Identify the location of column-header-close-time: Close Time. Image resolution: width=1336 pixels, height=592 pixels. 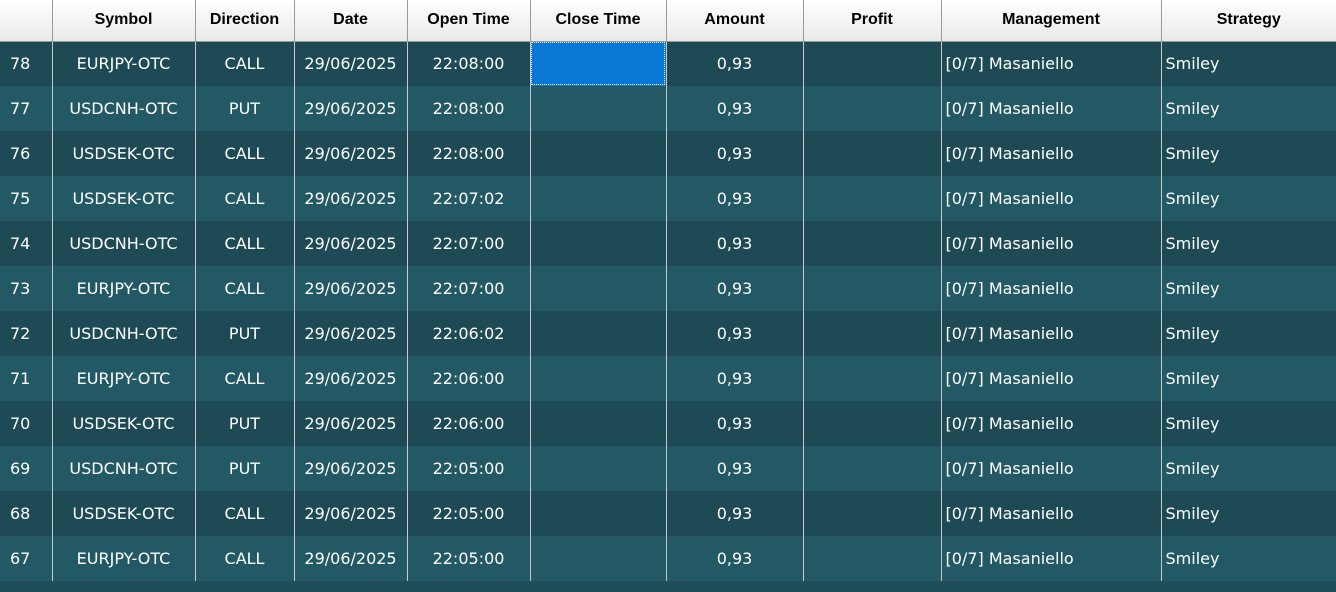
(598, 21).